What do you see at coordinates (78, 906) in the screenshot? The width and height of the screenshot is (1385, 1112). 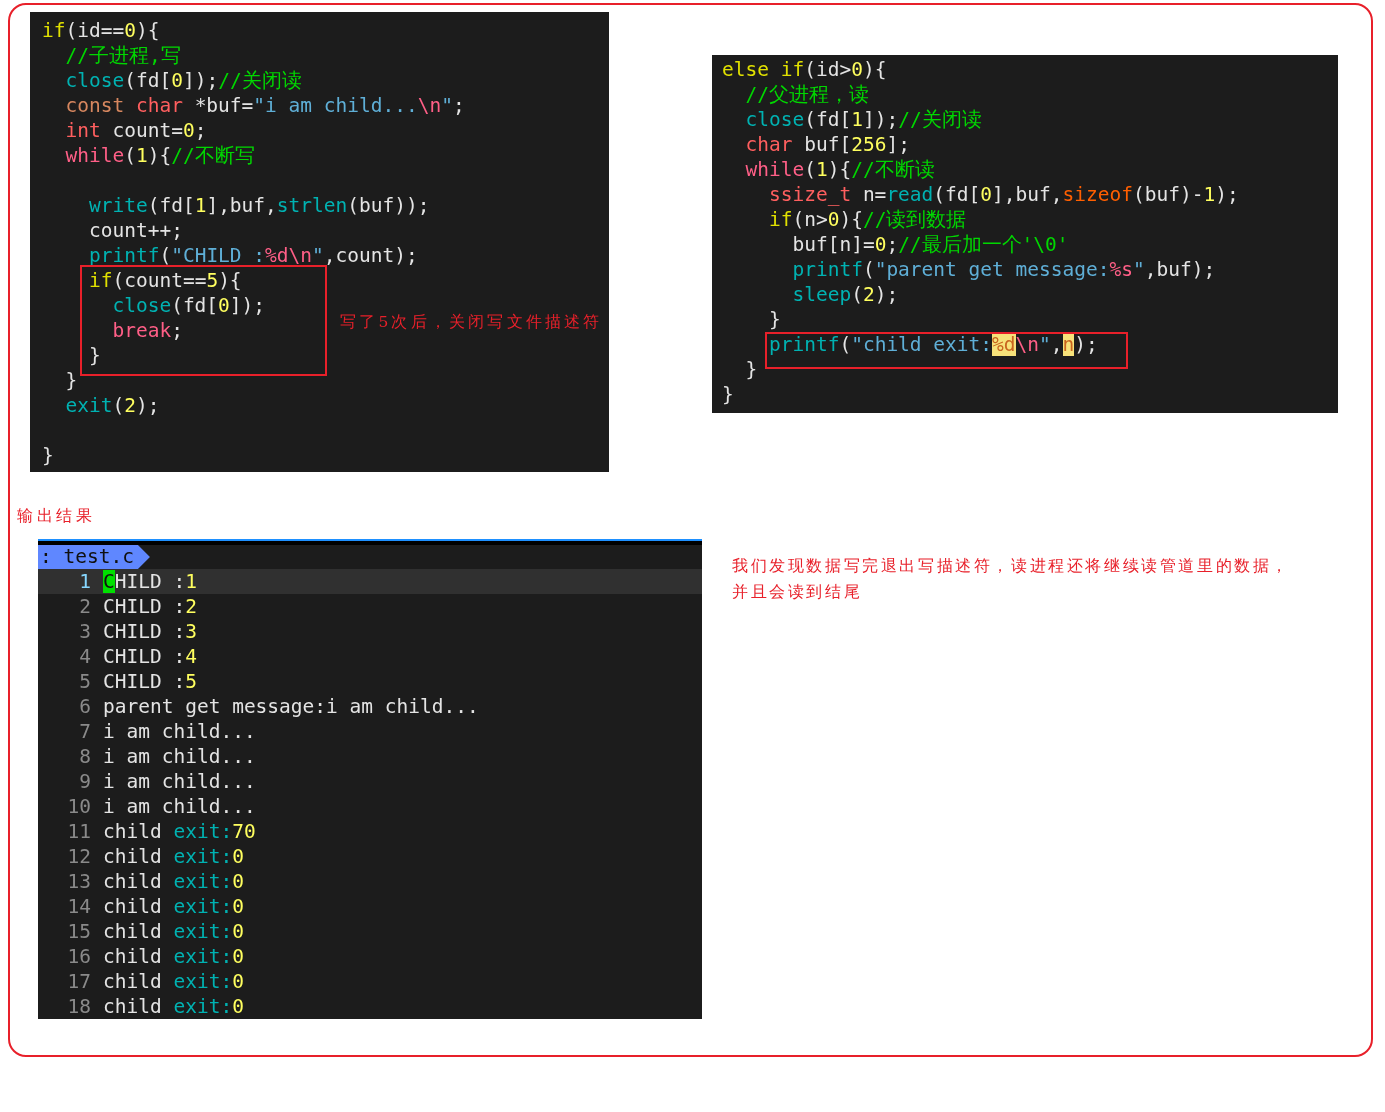 I see `line-number: 14` at bounding box center [78, 906].